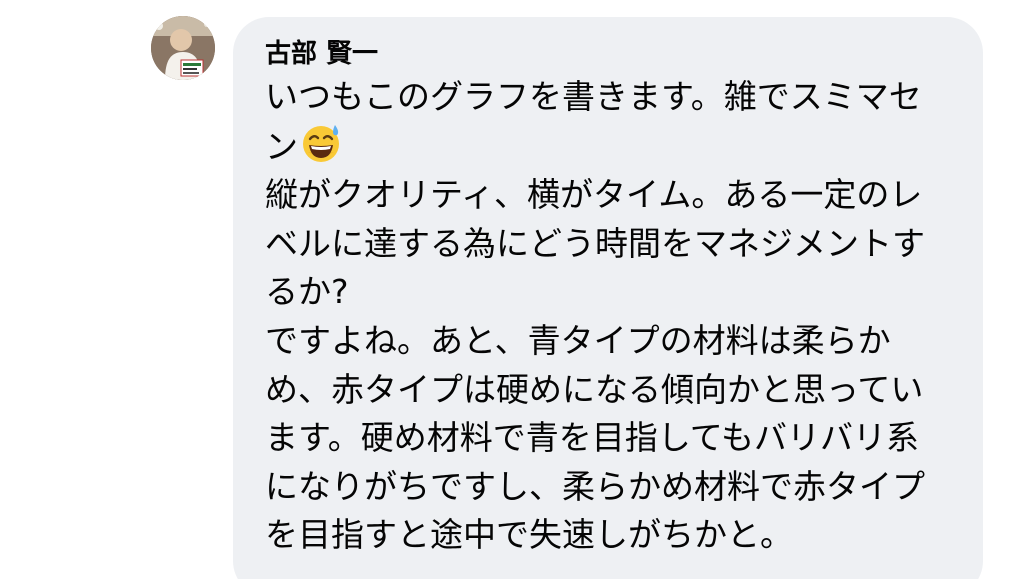  I want to click on comment-line-2-text: ン, so click(281, 146).